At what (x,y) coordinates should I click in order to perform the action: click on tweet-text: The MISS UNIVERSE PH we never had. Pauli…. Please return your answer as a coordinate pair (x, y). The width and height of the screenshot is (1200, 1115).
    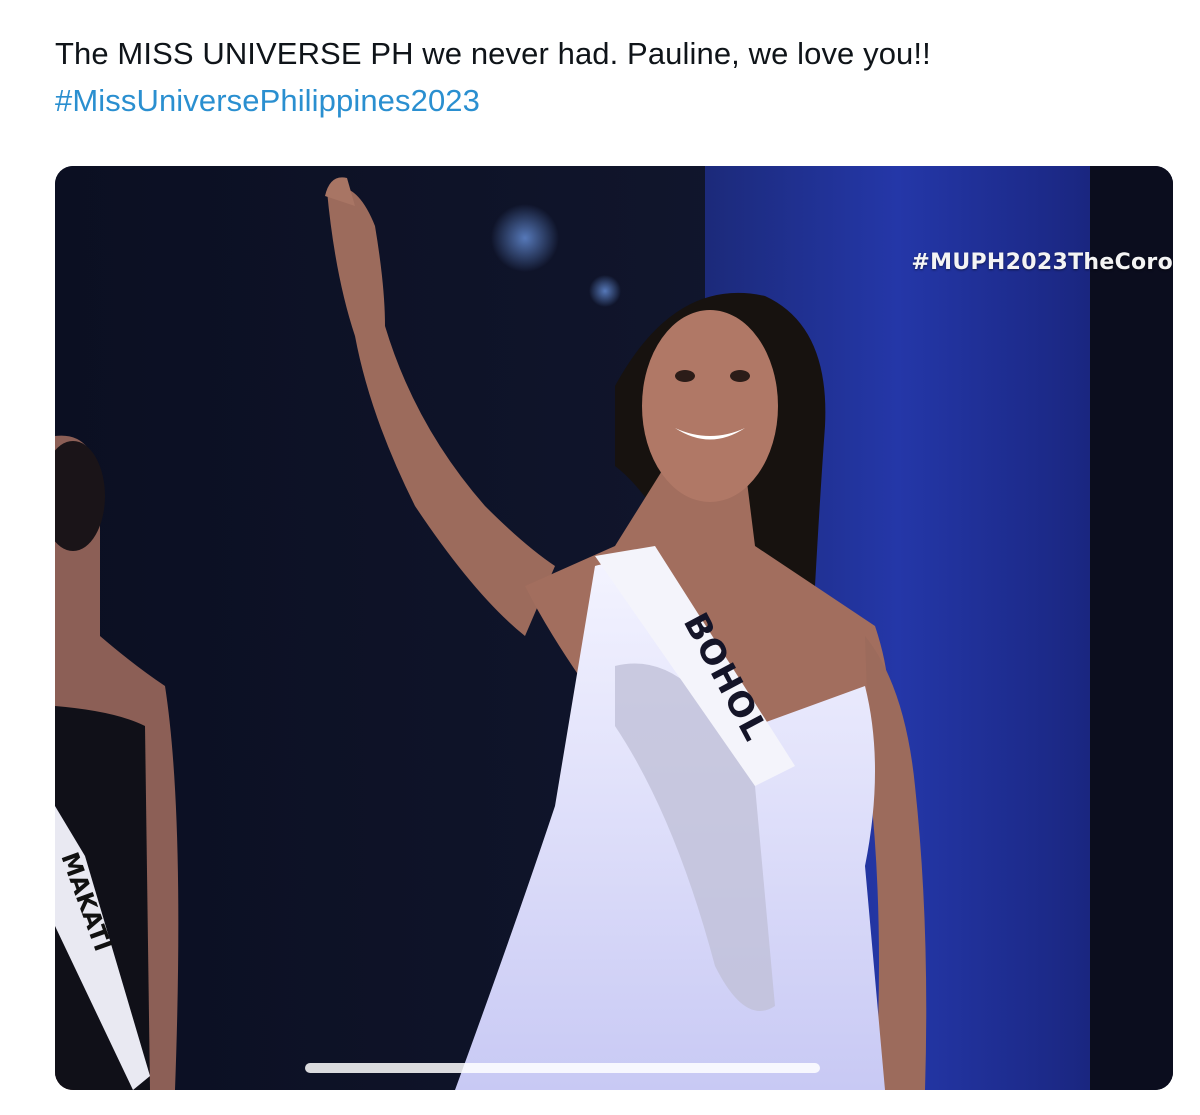
    Looking at the image, I should click on (605, 77).